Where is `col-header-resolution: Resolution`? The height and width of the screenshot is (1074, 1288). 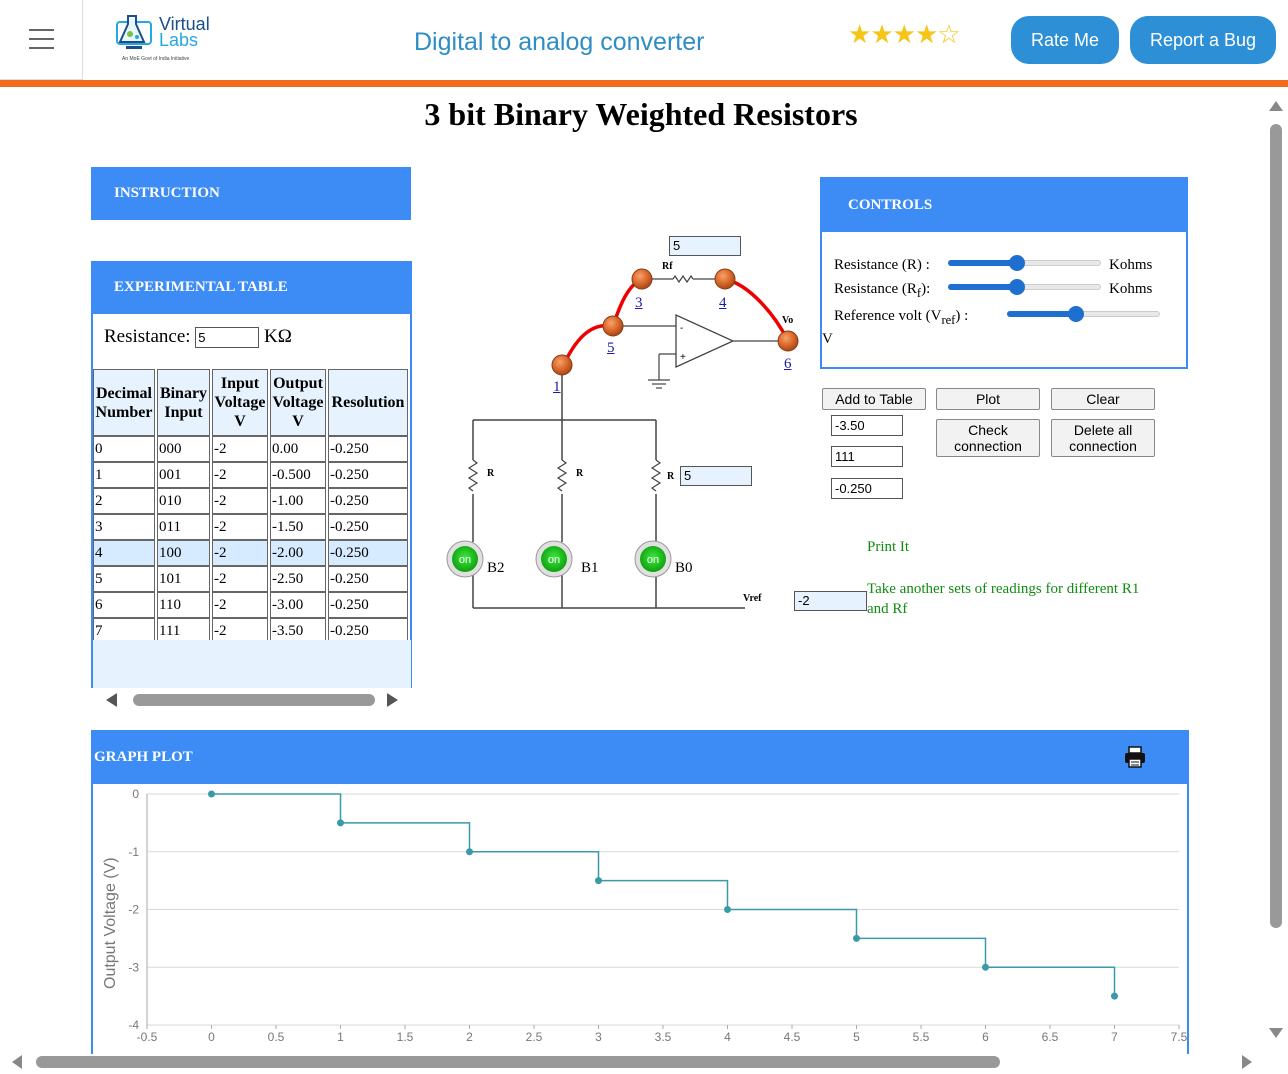
col-header-resolution: Resolution is located at coordinates (368, 402).